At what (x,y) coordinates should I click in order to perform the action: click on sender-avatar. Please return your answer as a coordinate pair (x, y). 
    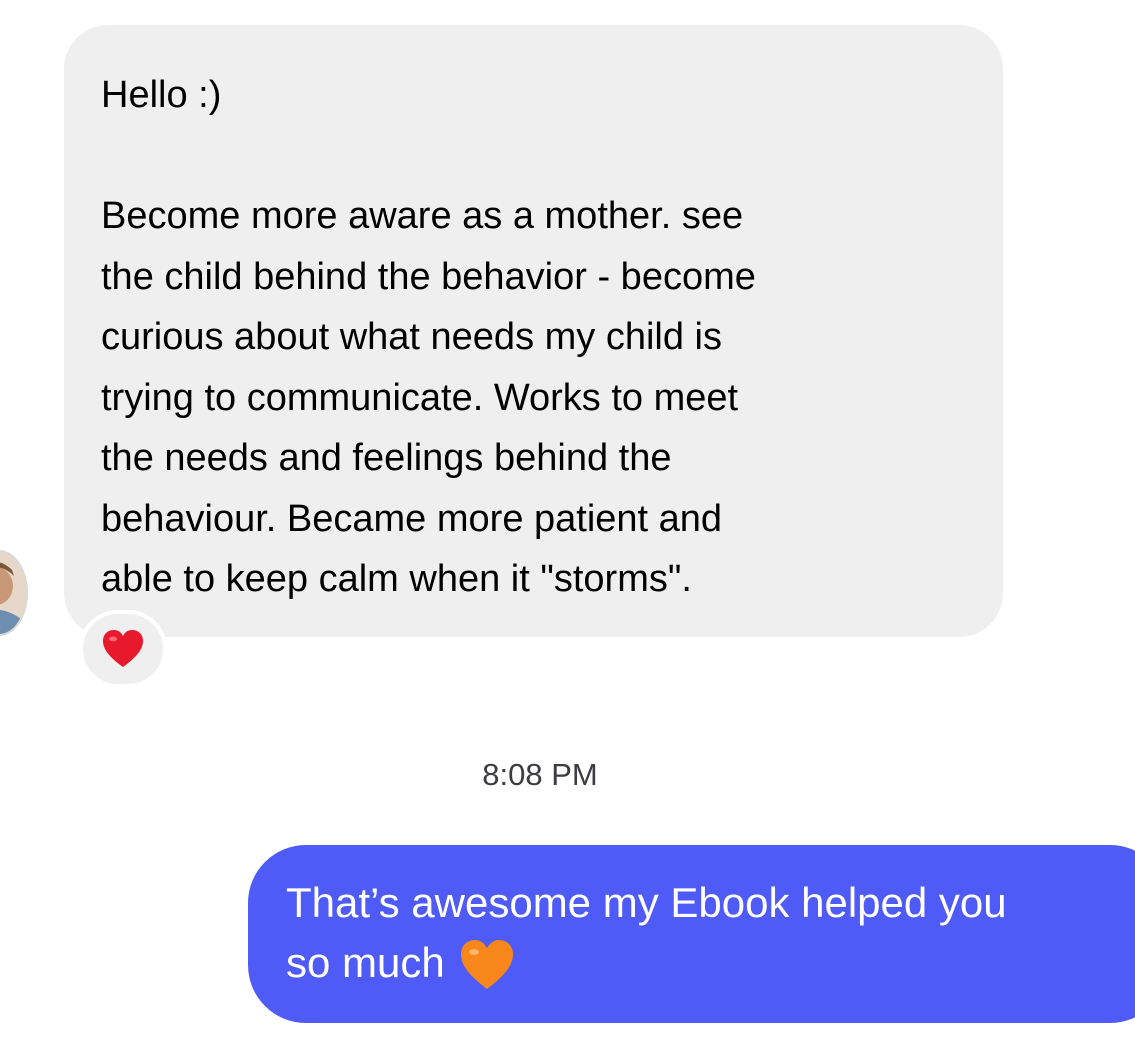
    Looking at the image, I should click on (14, 593).